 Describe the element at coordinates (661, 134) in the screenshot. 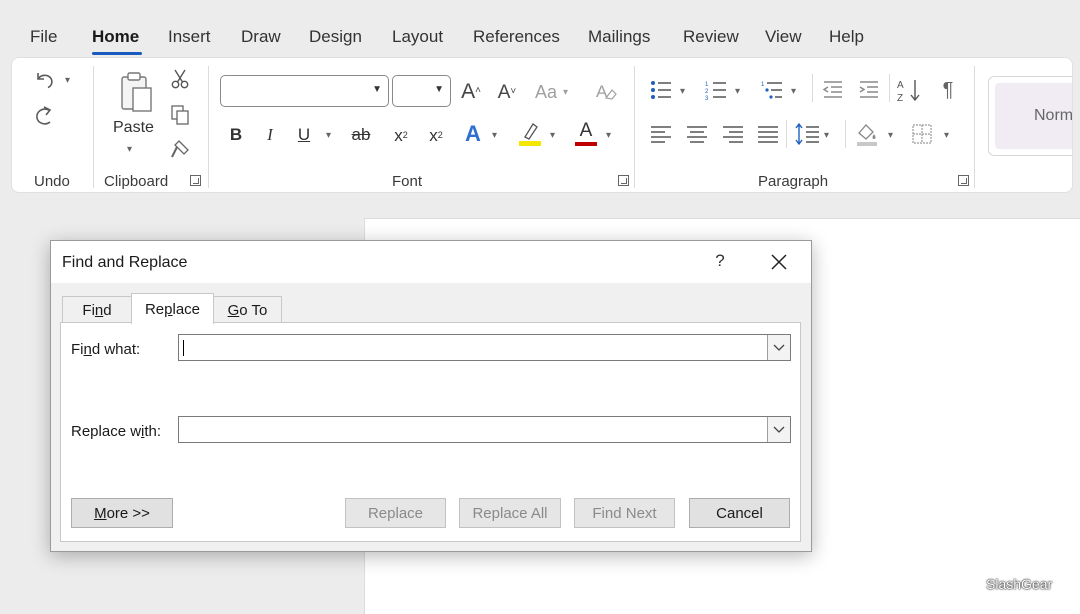

I see `align-left-icon` at that location.